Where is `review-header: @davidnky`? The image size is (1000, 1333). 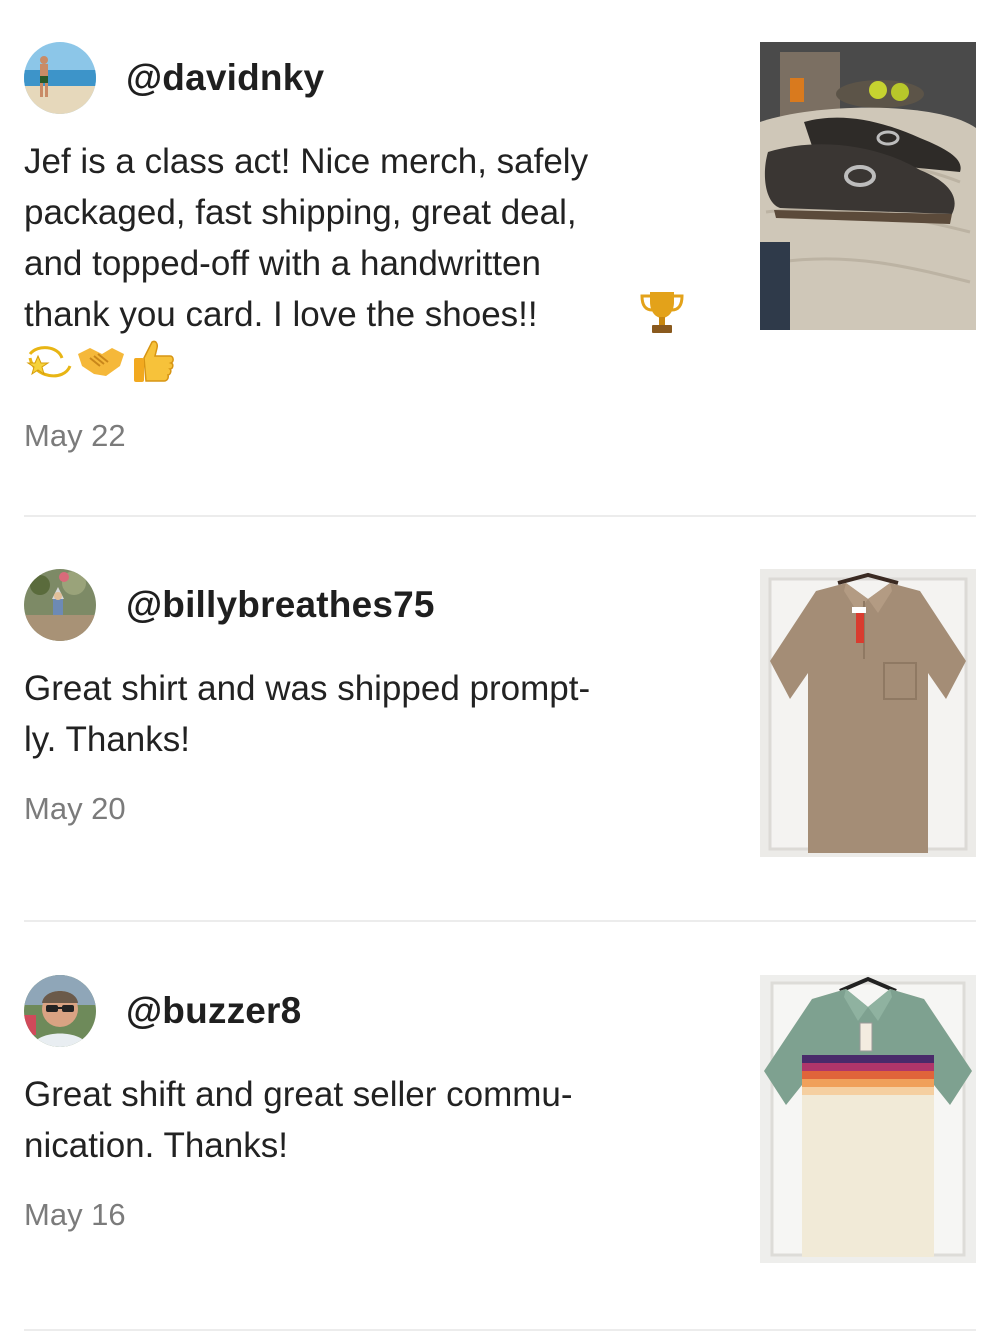
review-header: @davidnky is located at coordinates (174, 78).